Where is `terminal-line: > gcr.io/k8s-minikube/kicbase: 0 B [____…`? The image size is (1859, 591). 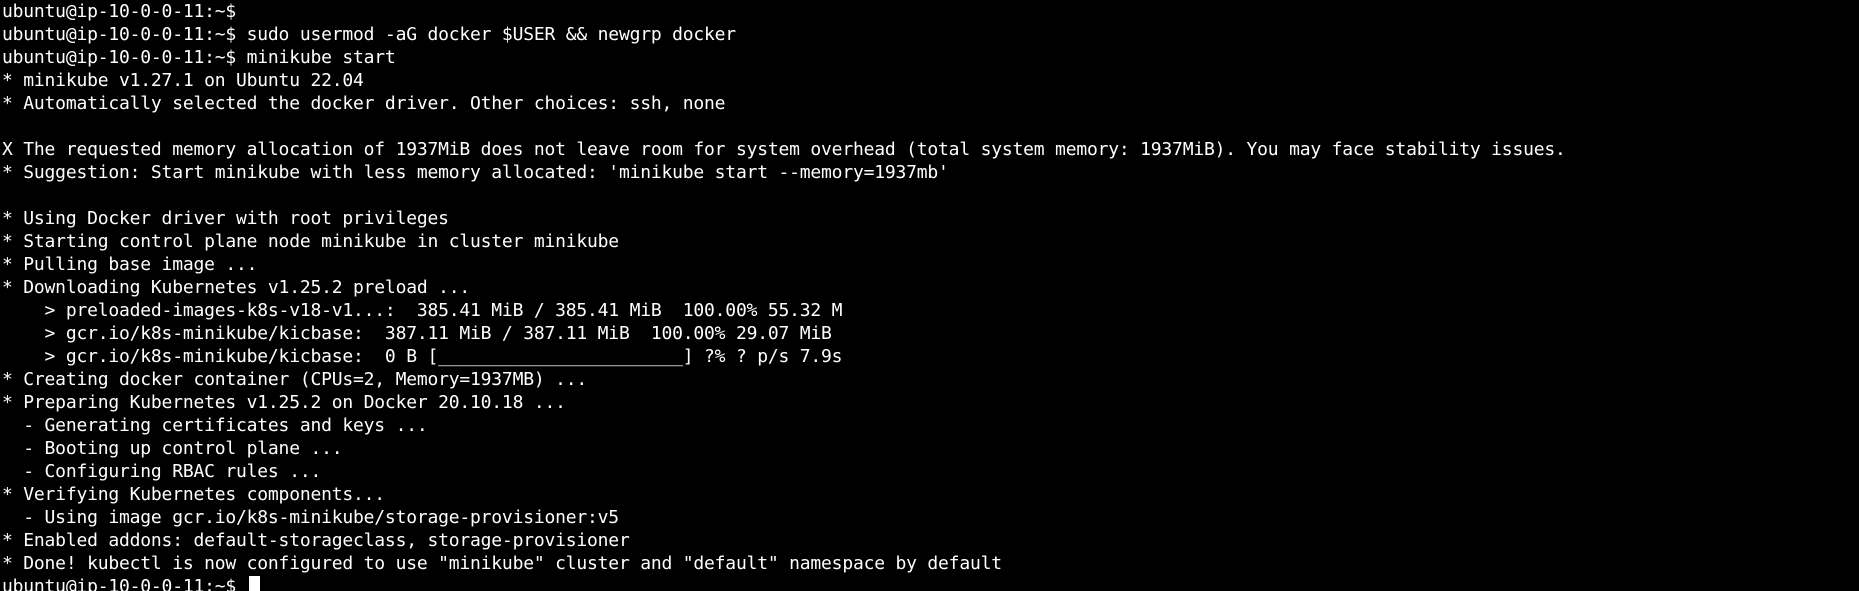
terminal-line: > gcr.io/k8s-minikube/kicbase: 0 B [____… is located at coordinates (422, 356).